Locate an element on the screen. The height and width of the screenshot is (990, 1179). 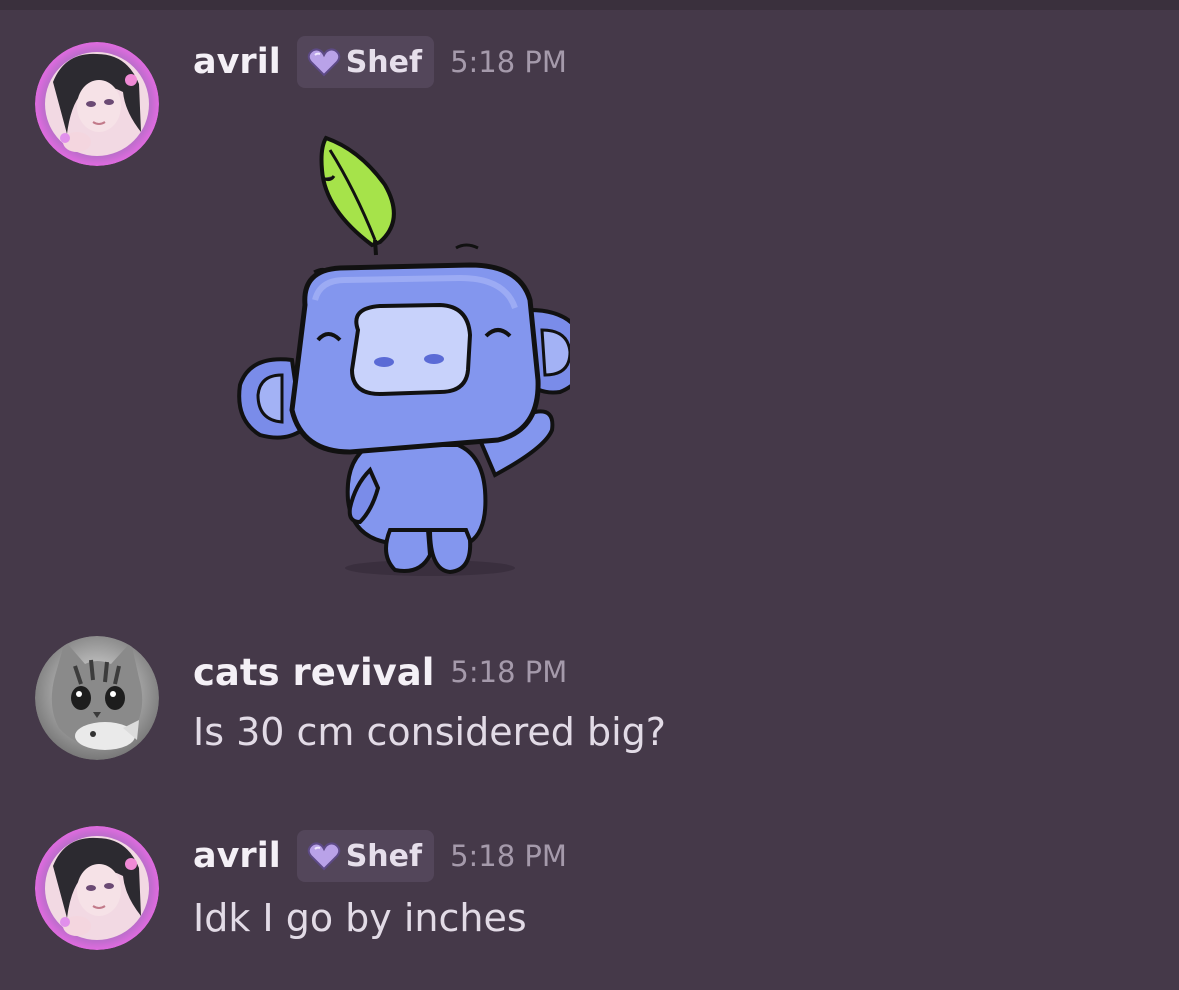
message-content: Is 30 cm considered big? is located at coordinates (429, 732).